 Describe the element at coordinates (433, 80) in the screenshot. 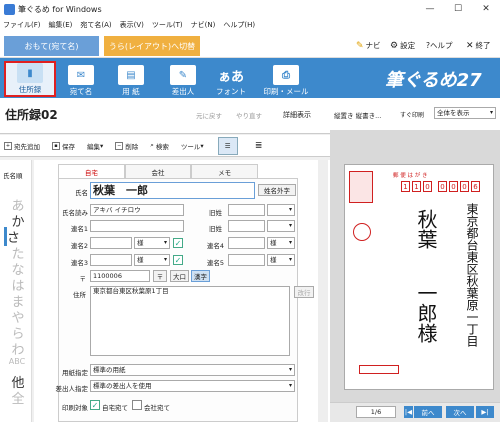

I see `brand-logo: 筆ぐるめ27` at that location.